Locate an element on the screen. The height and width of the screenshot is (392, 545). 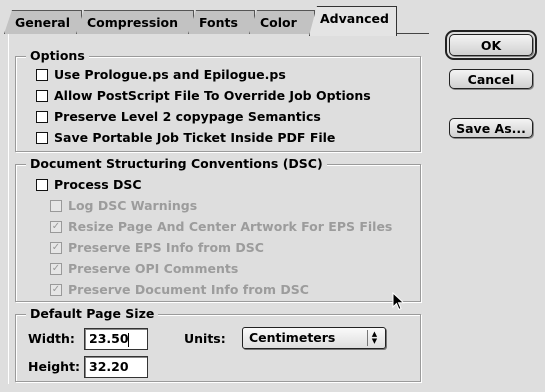
units-select: Centimeters ▲ ▼ is located at coordinates (314, 338).